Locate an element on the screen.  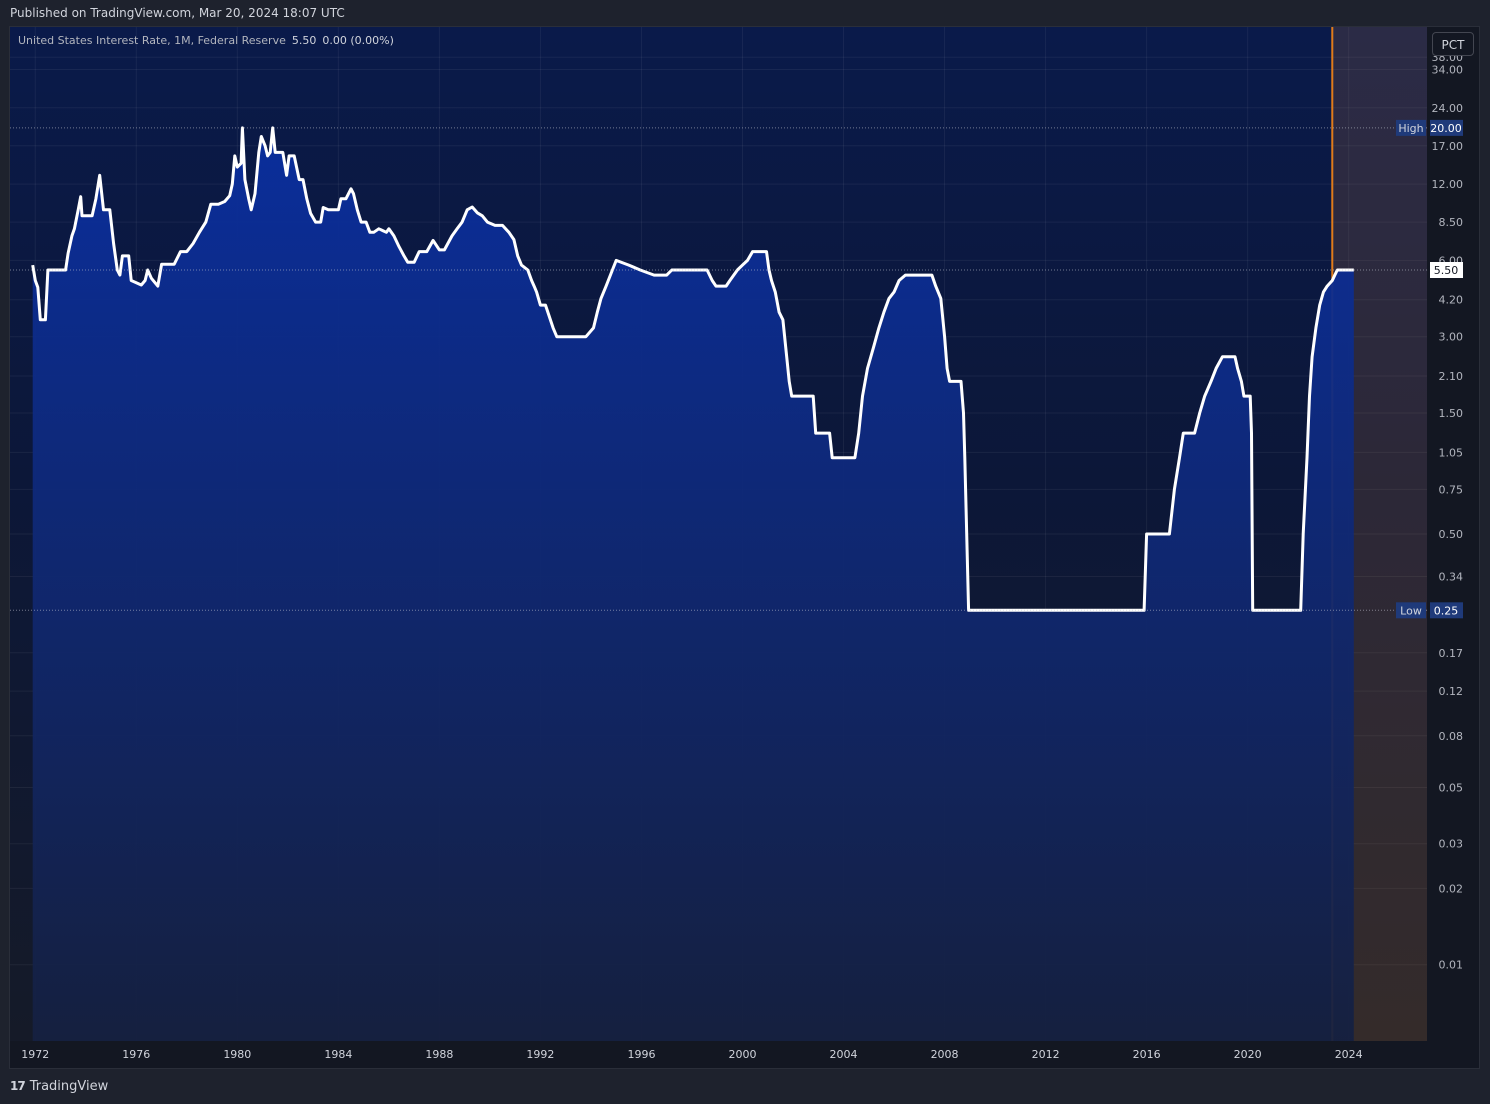
x-tick-label: 1984 is located at coordinates (338, 1054).